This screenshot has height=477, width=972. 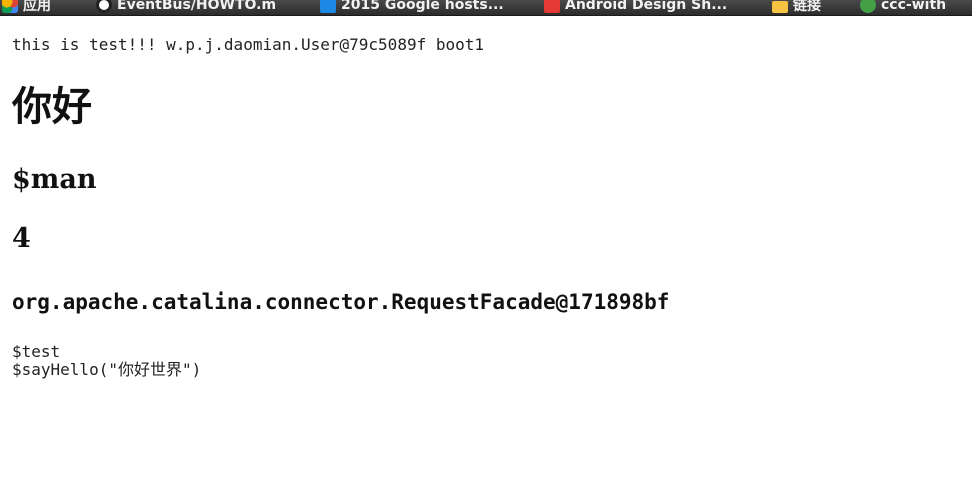 I want to click on bookmark-eventbus: EventBus/HOWTO.m, so click(x=186, y=7).